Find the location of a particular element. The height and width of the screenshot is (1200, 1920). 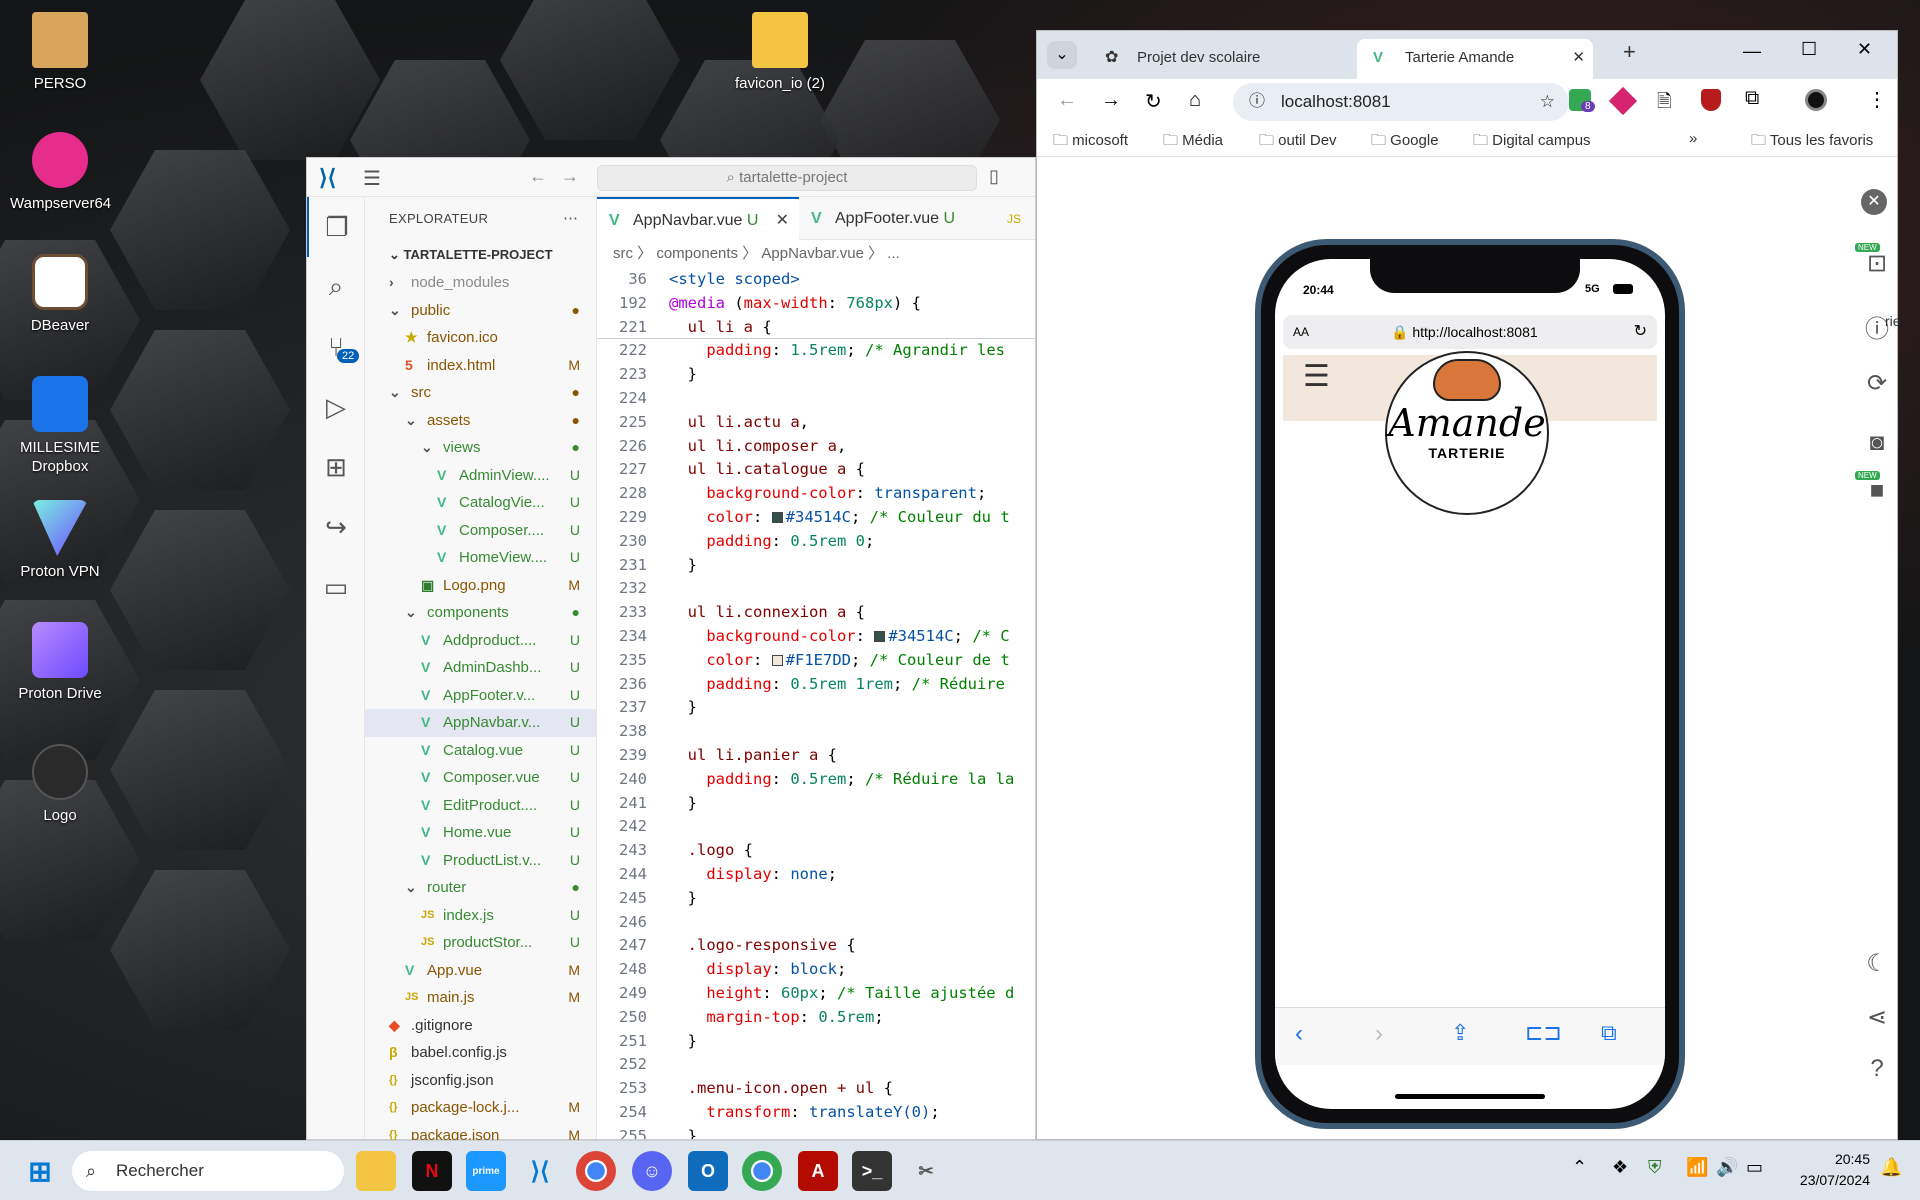

code-line: 255 } is located at coordinates (816, 1132).